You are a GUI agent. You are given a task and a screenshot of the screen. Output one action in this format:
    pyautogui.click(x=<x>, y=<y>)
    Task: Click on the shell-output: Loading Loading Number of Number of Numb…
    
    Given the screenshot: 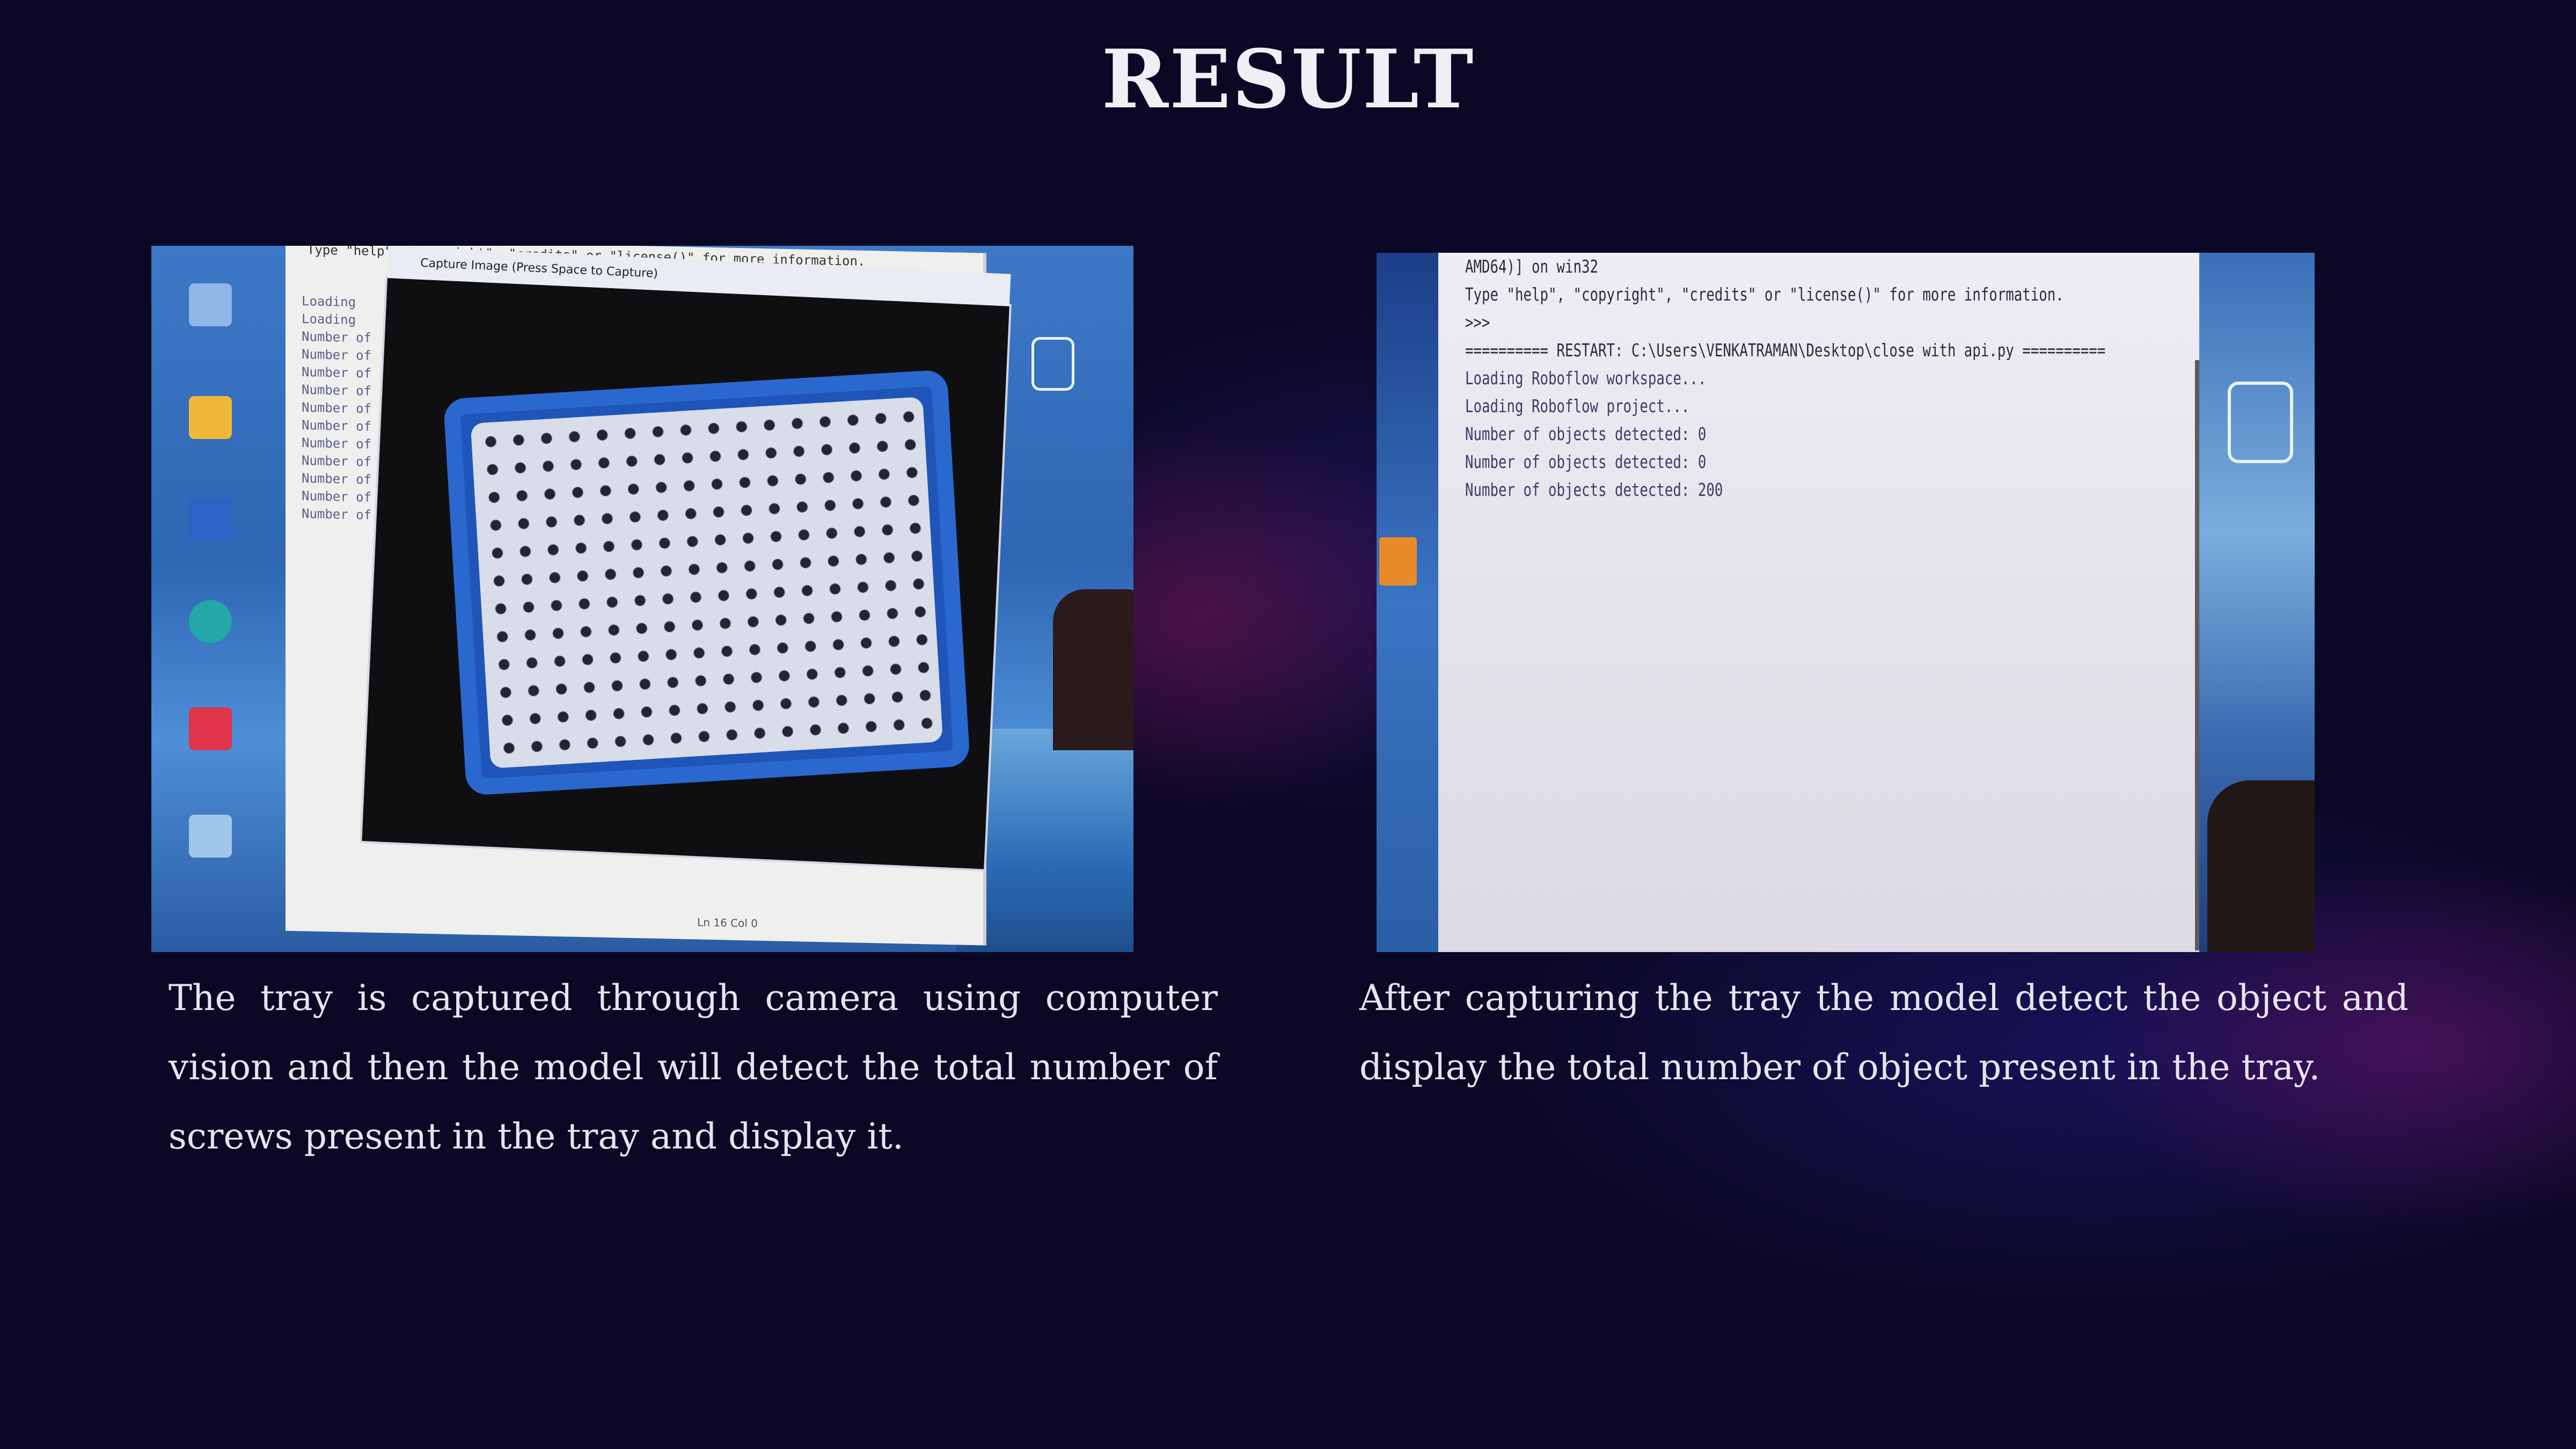 What is the action you would take?
    pyautogui.click(x=337, y=408)
    